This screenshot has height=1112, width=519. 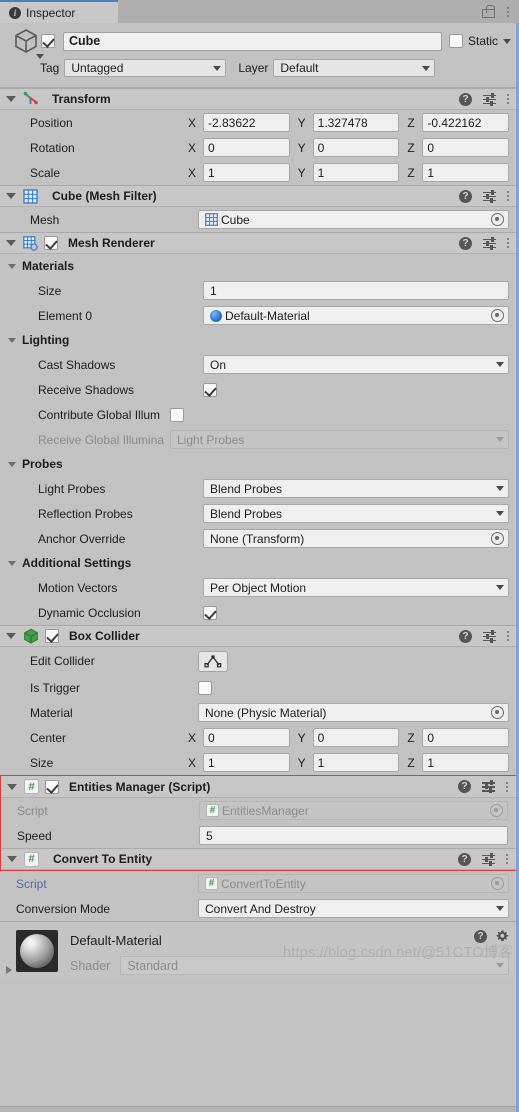 What do you see at coordinates (51, 243) in the screenshot?
I see `mesh-renderer-enabled-checkbox` at bounding box center [51, 243].